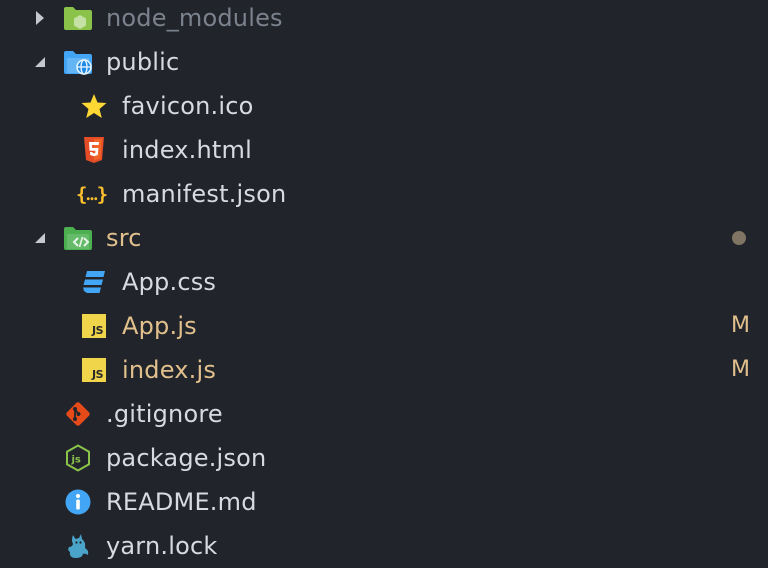 The height and width of the screenshot is (568, 768). I want to click on public-folder-icon, so click(78, 62).